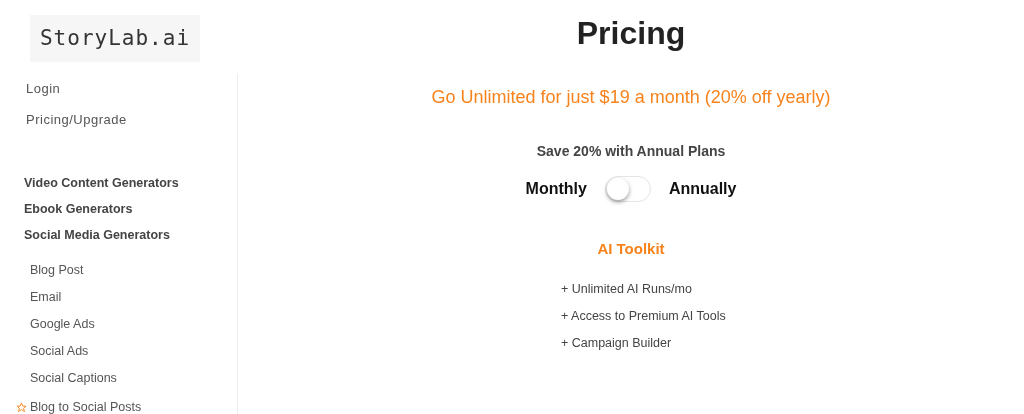 This screenshot has height=414, width=1024. Describe the element at coordinates (131, 89) in the screenshot. I see `nav-link: Login` at that location.